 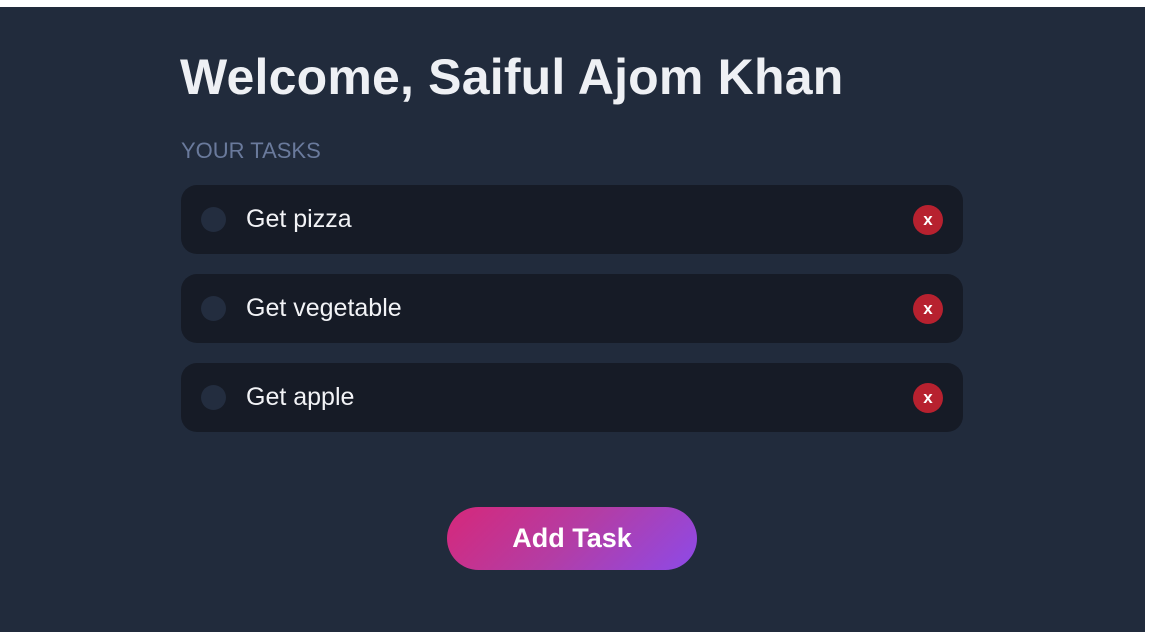 I want to click on task-text: Get vegetable, so click(x=324, y=308).